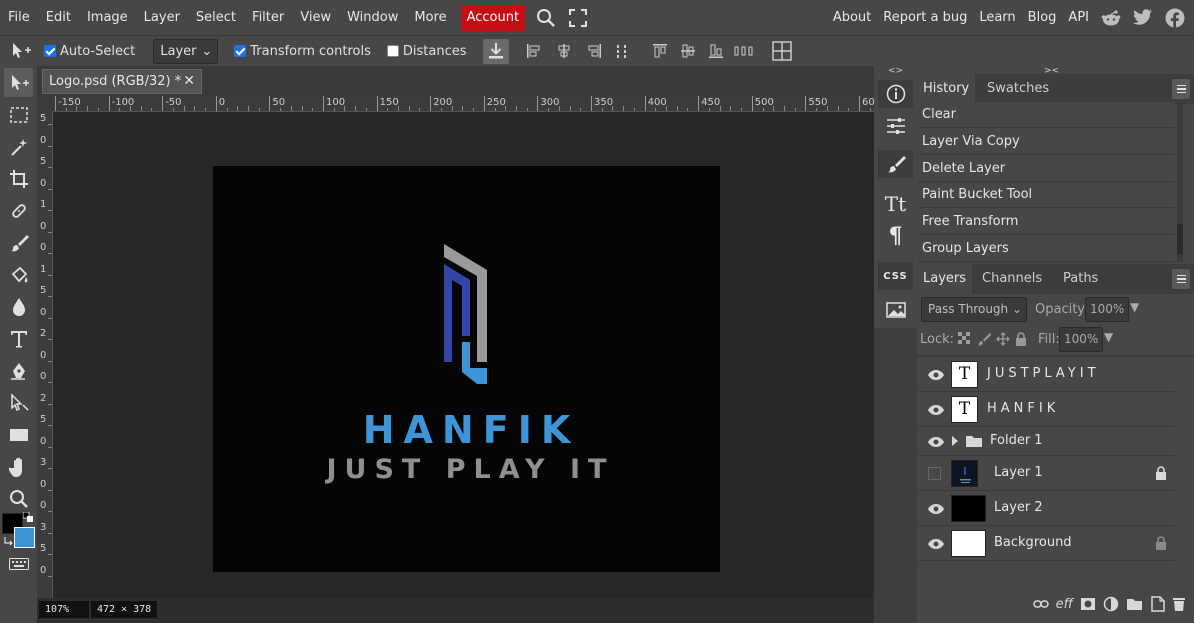 The width and height of the screenshot is (1194, 623). I want to click on collapse-strip-icon: <>, so click(895, 71).